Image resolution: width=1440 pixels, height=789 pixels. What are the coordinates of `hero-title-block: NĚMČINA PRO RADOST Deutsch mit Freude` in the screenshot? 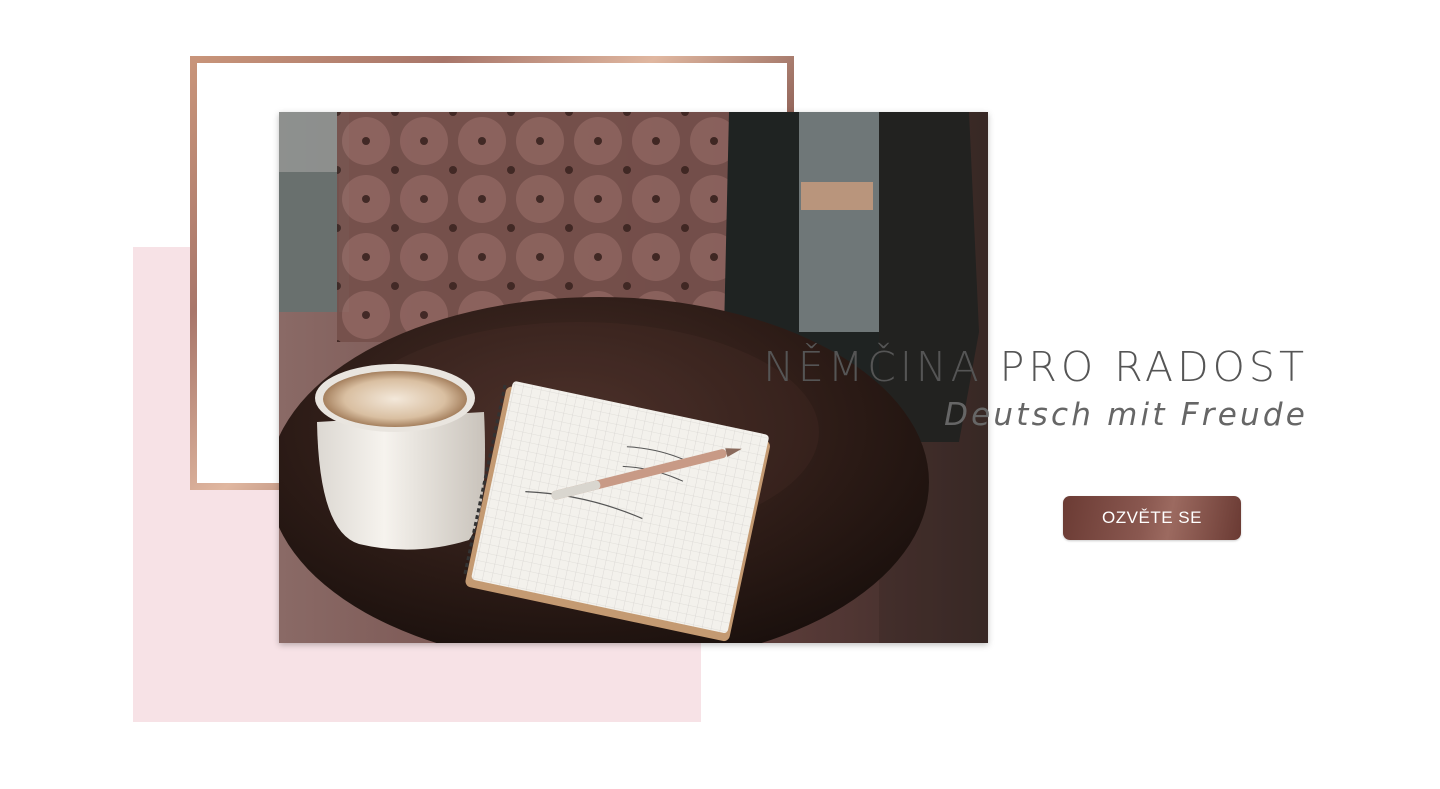 It's located at (1035, 388).